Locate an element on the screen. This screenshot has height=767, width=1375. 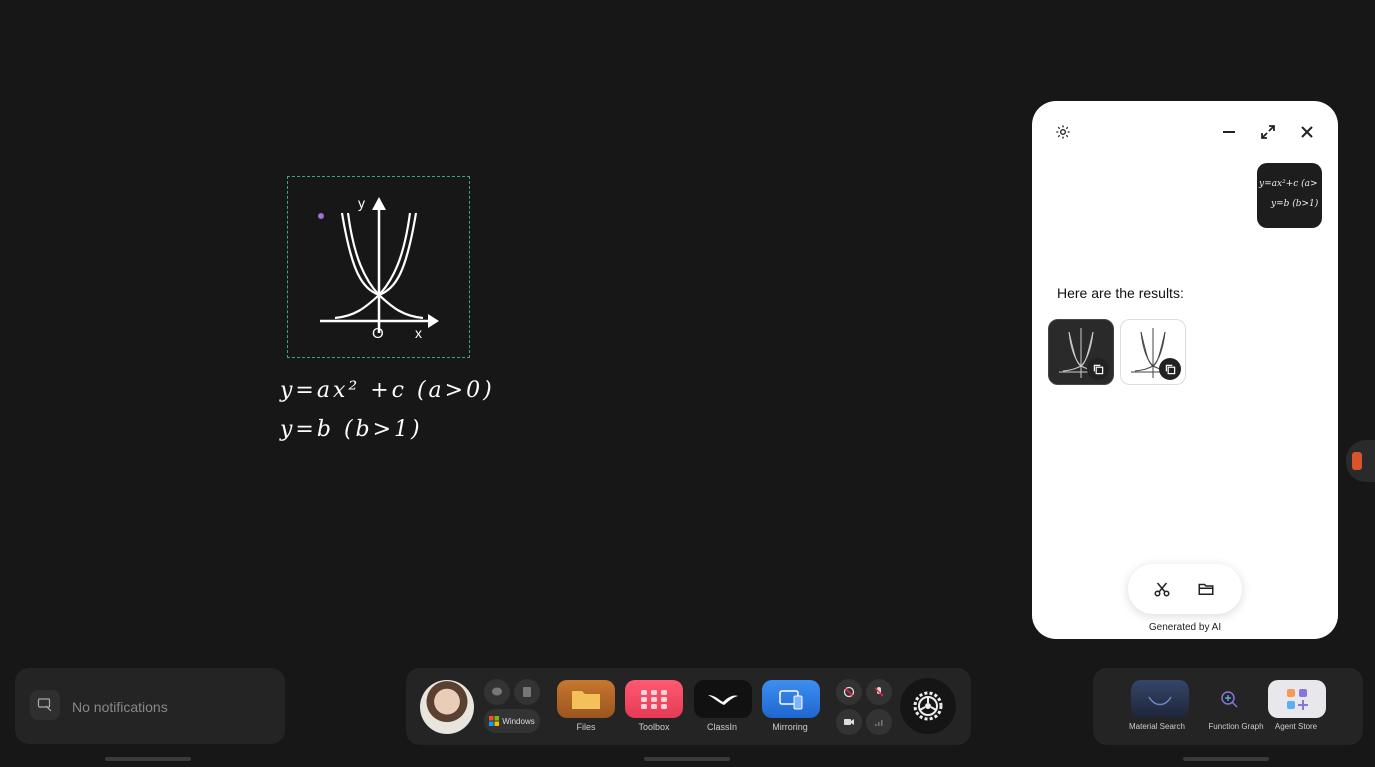
toolbox-app-button is located at coordinates (654, 699).